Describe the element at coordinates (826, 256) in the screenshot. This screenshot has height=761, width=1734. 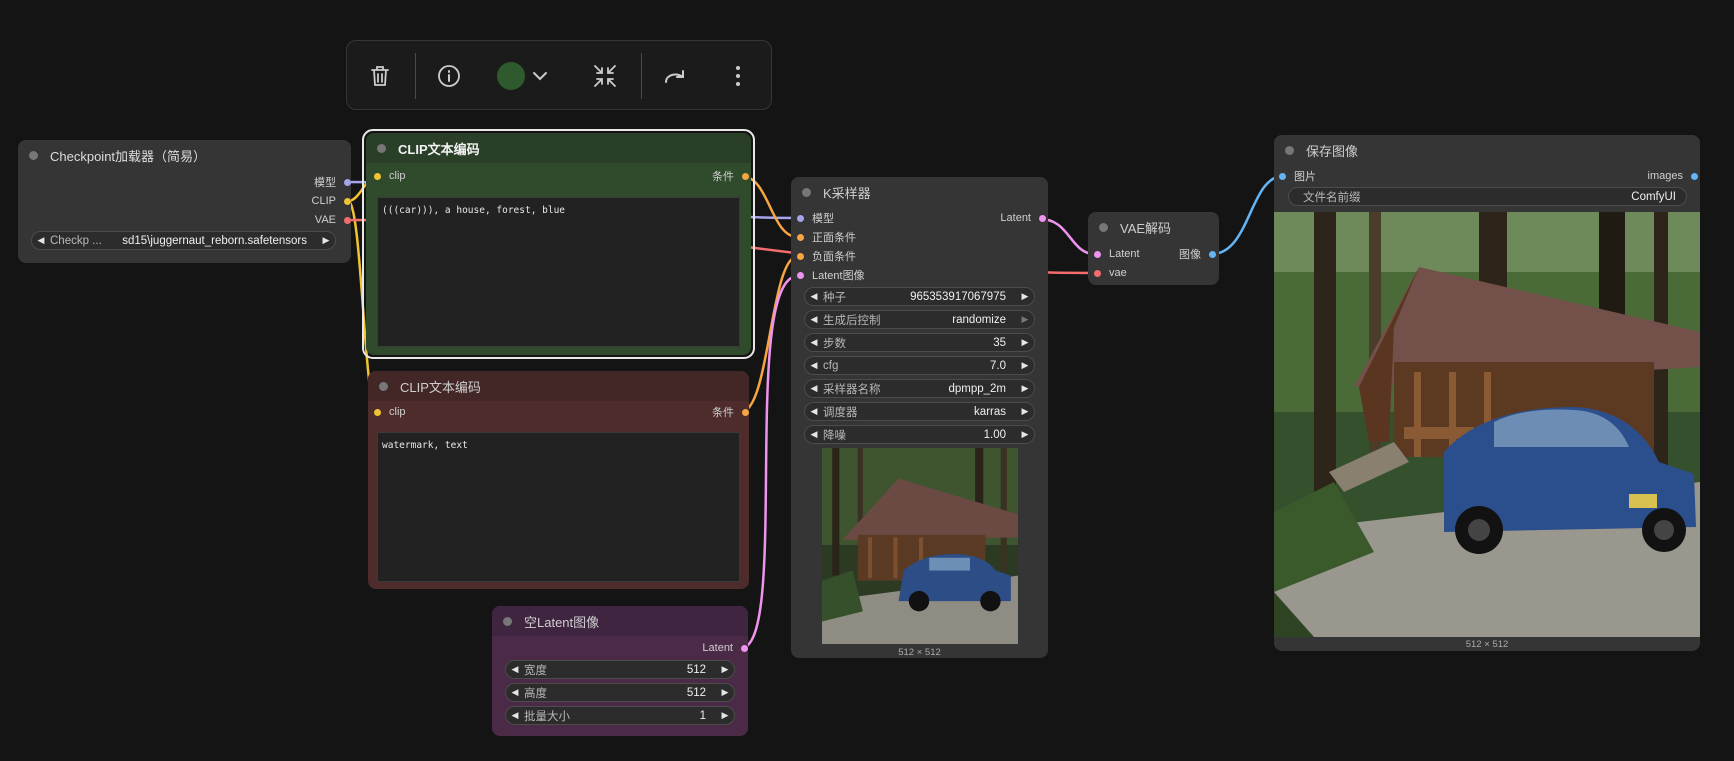
I see `input-slot-negative: 负面条件` at that location.